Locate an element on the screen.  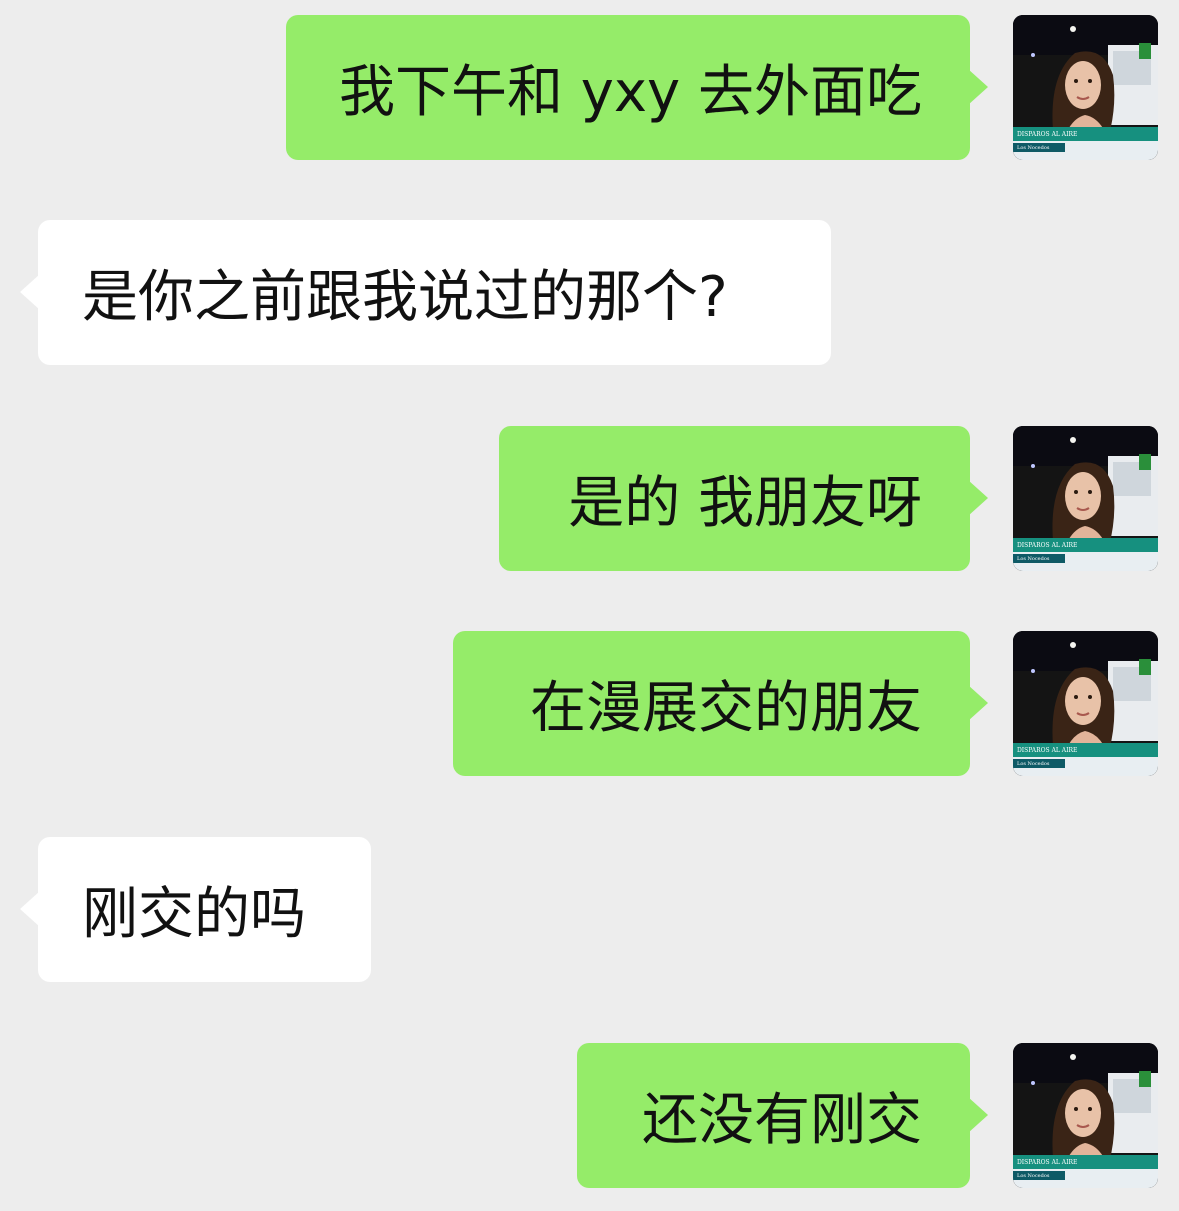
message-bubble: 我下午和 yxy 去外面吃 is located at coordinates (637, 87).